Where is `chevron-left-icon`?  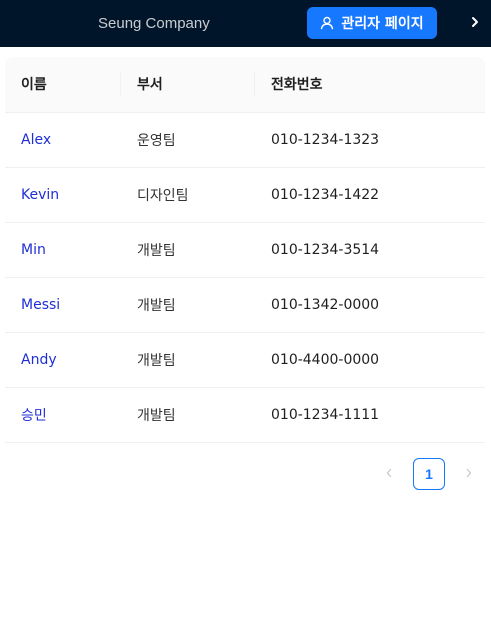 chevron-left-icon is located at coordinates (389, 474).